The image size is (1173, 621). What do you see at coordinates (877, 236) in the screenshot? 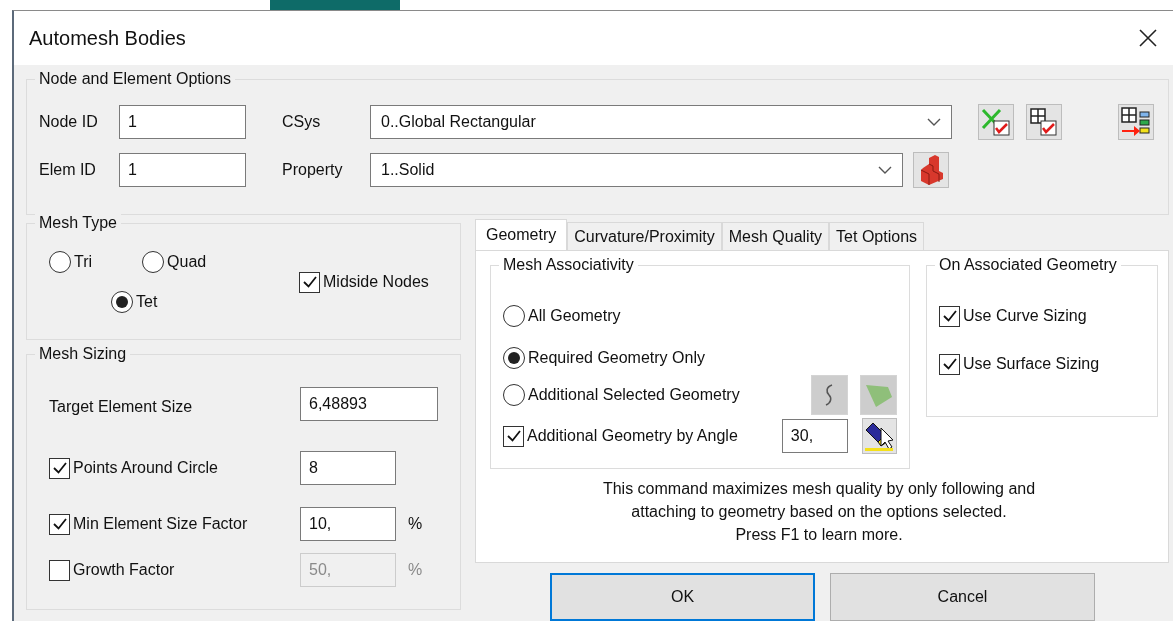
I see `tab: Tet Options` at bounding box center [877, 236].